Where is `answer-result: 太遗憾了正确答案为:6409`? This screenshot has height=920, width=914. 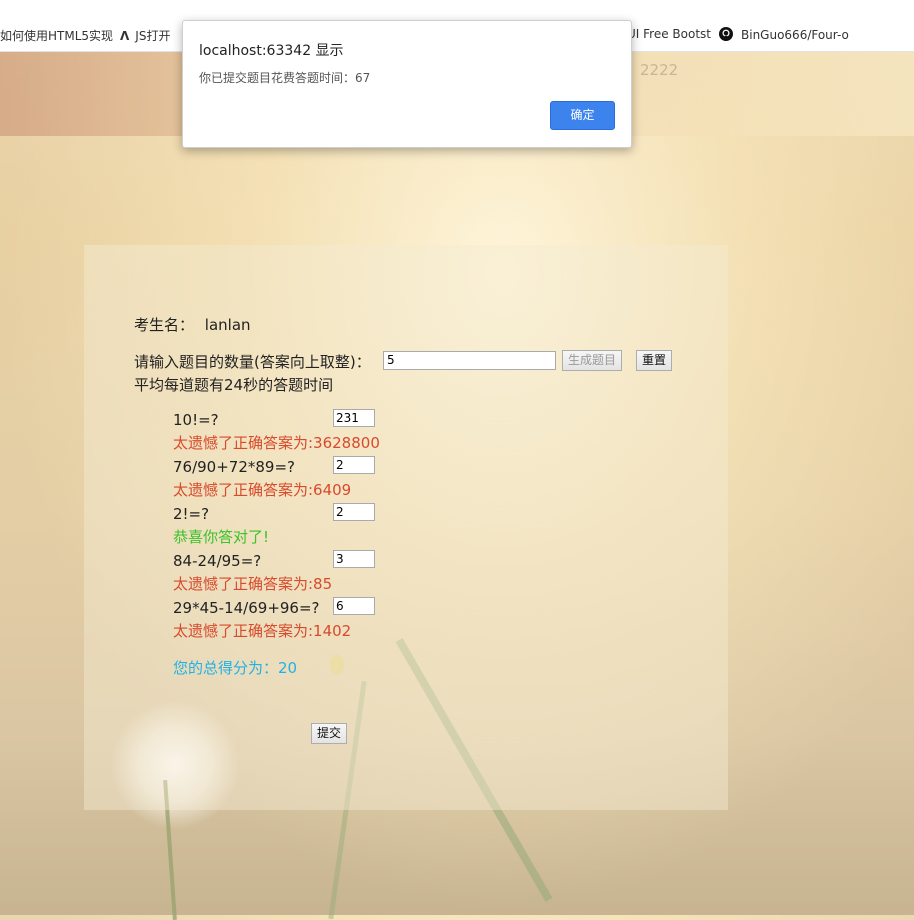
answer-result: 太遗憾了正确答案为:6409 is located at coordinates (262, 490).